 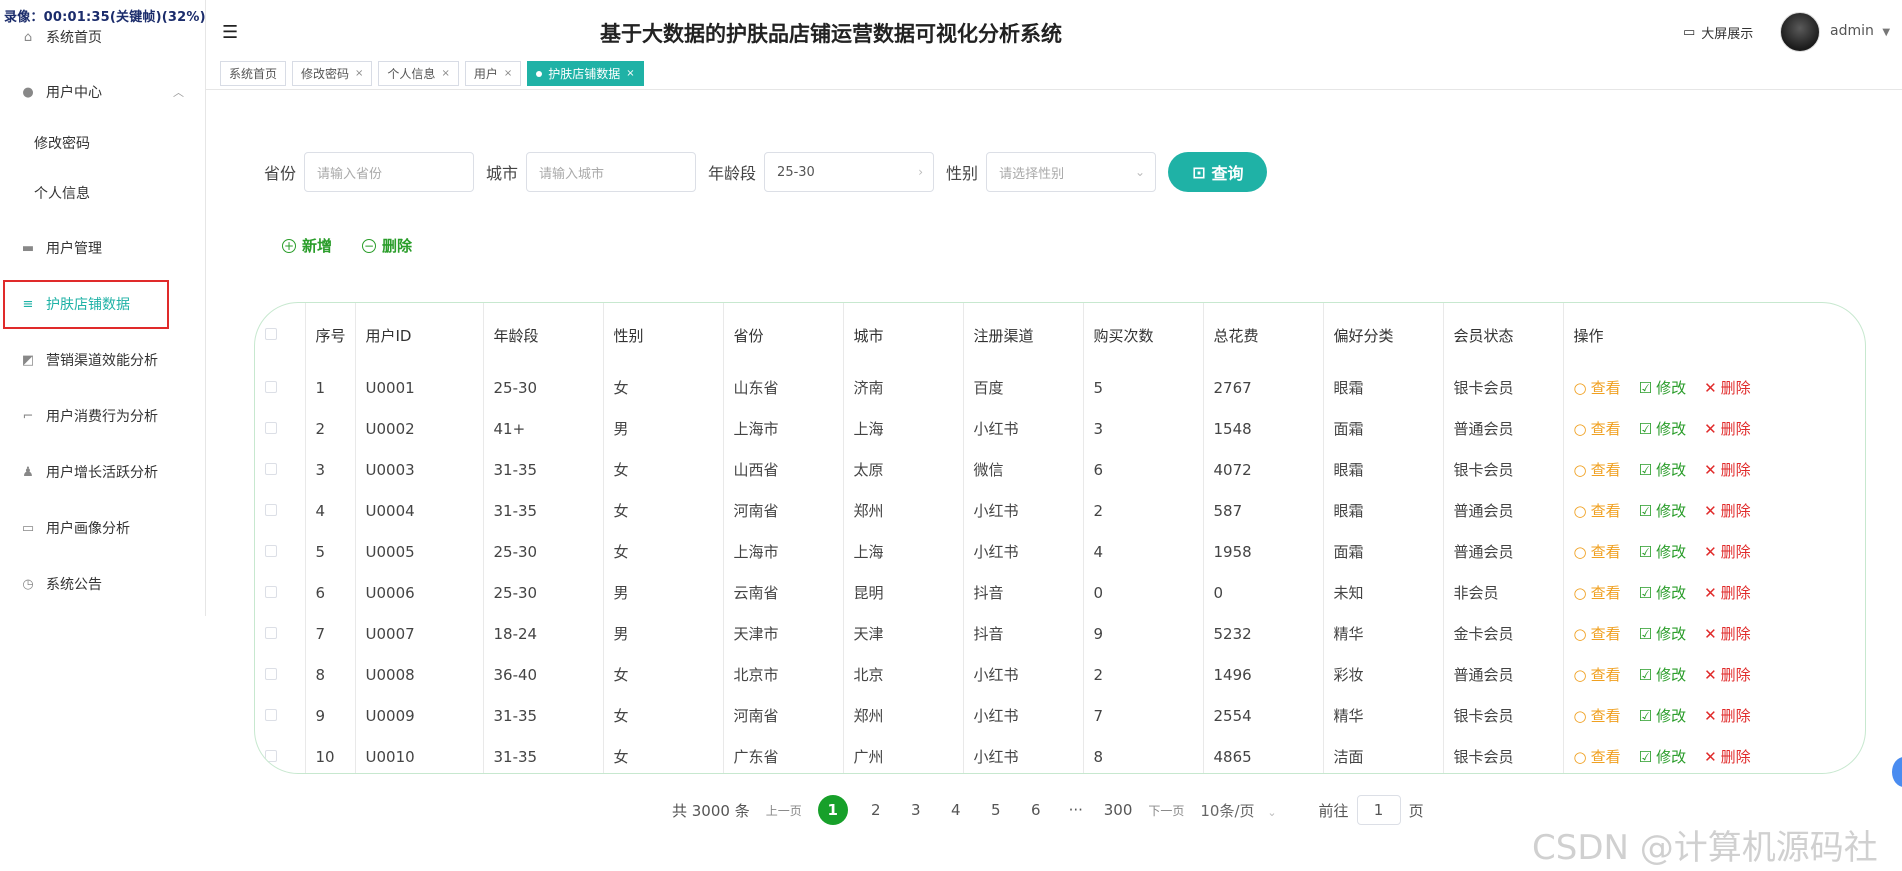 What do you see at coordinates (1735, 593) in the screenshot?
I see `delete-label: 删除` at bounding box center [1735, 593].